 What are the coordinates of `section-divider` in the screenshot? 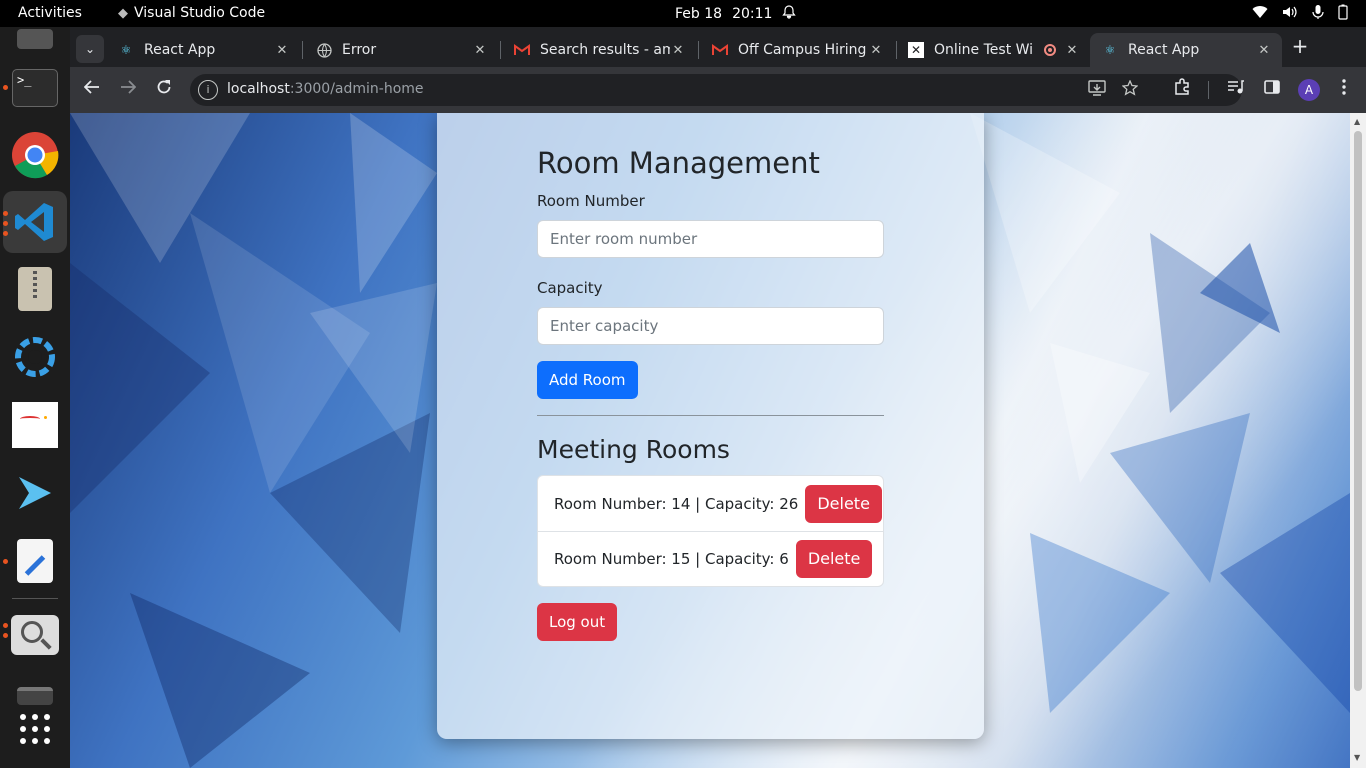 It's located at (710, 415).